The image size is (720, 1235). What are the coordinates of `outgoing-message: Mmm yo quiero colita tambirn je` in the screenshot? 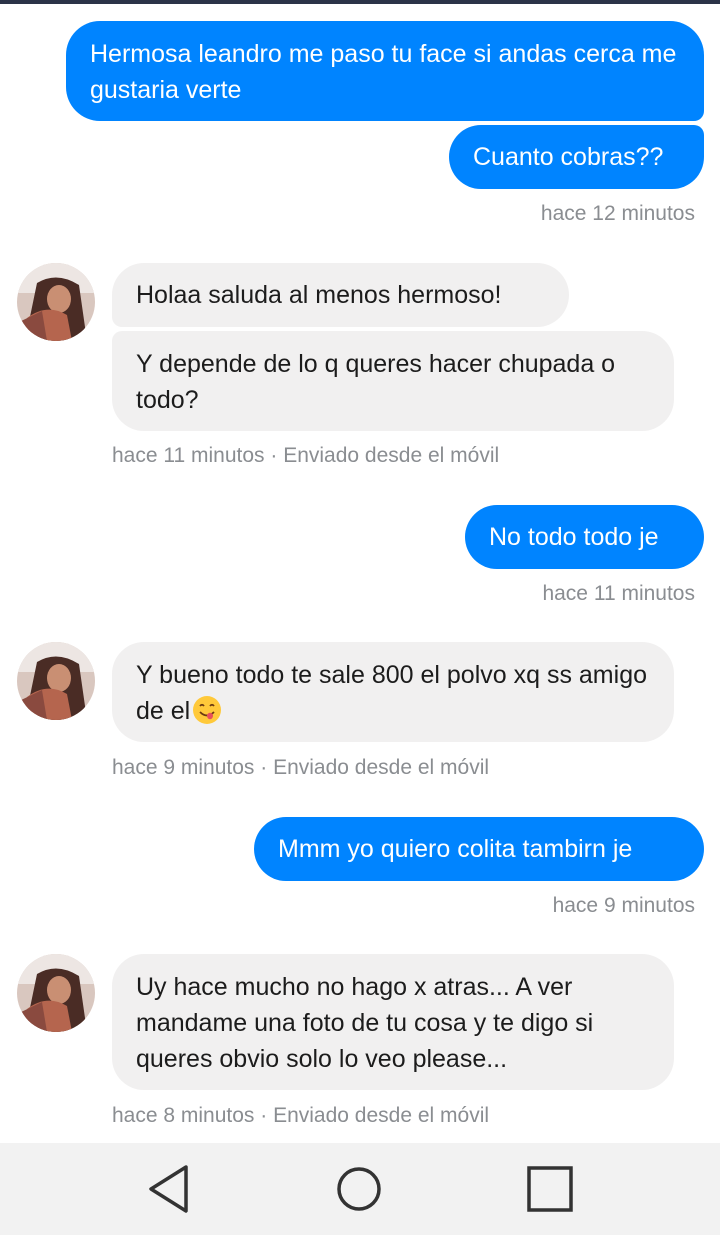 It's located at (479, 849).